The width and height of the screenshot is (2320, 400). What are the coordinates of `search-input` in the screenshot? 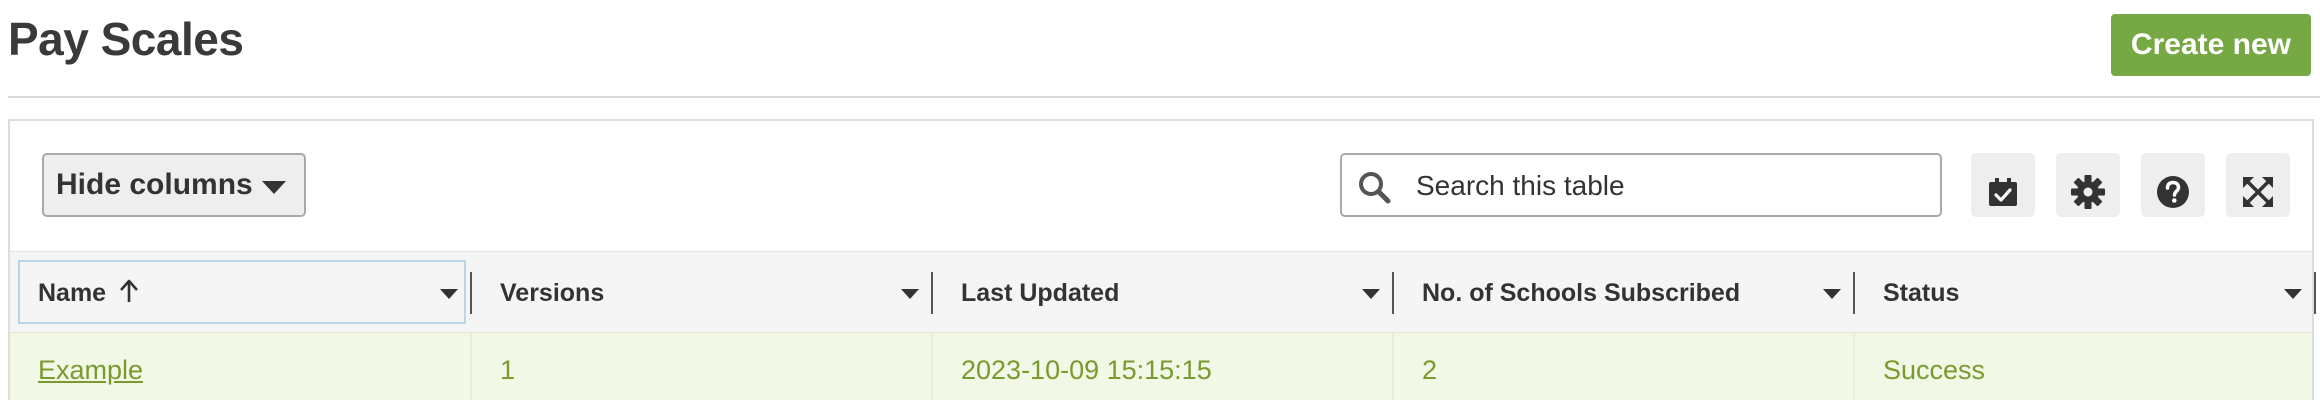 It's located at (1671, 186).